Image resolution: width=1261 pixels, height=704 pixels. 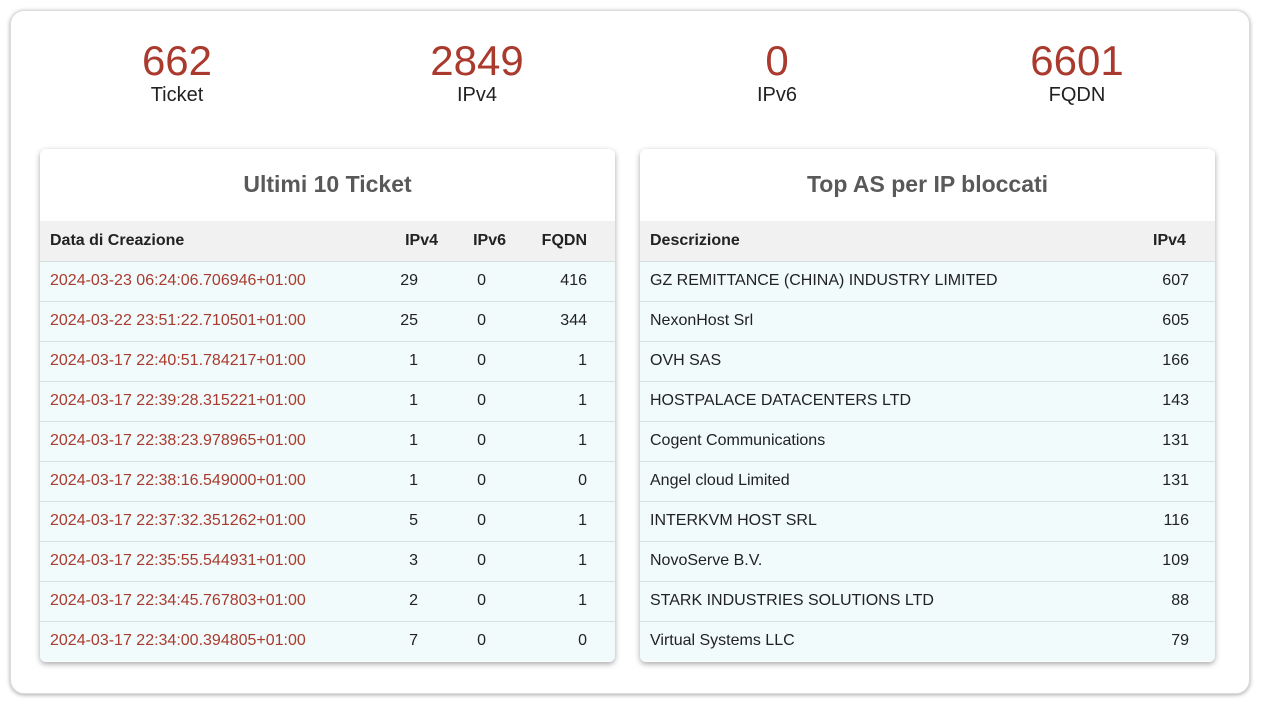 What do you see at coordinates (1165, 640) in the screenshot?
I see `as-ipv4-cell: 79` at bounding box center [1165, 640].